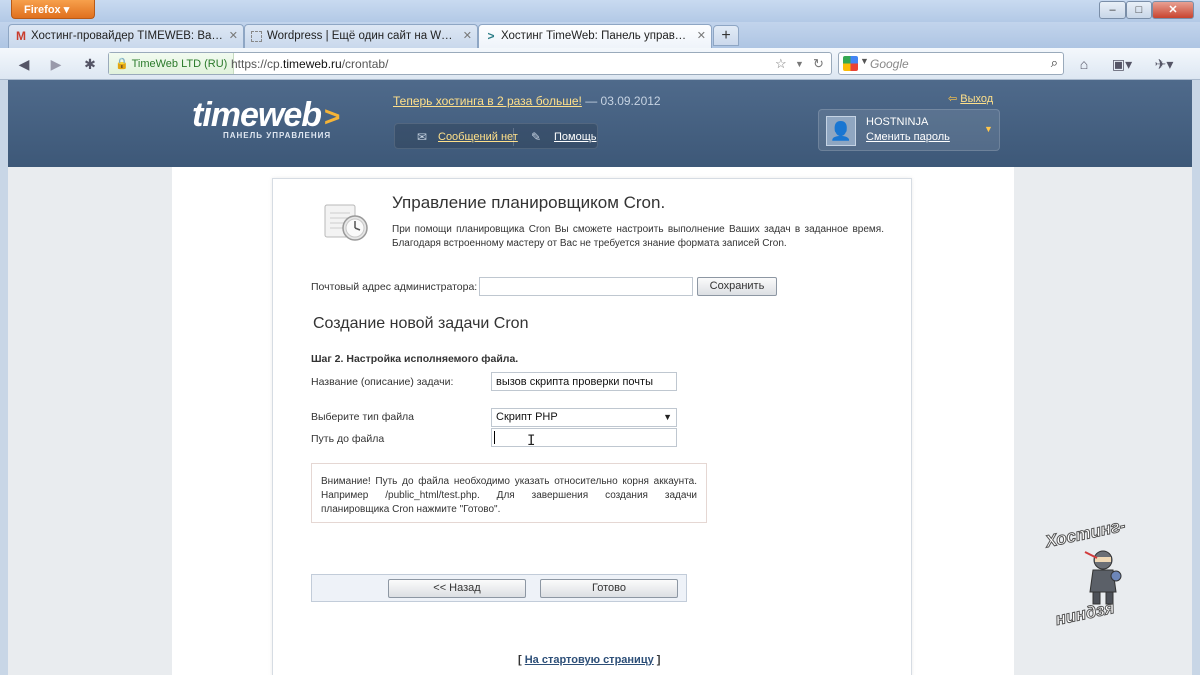 The height and width of the screenshot is (675, 1200). What do you see at coordinates (575, 137) in the screenshot?
I see `help-link: Помощь` at bounding box center [575, 137].